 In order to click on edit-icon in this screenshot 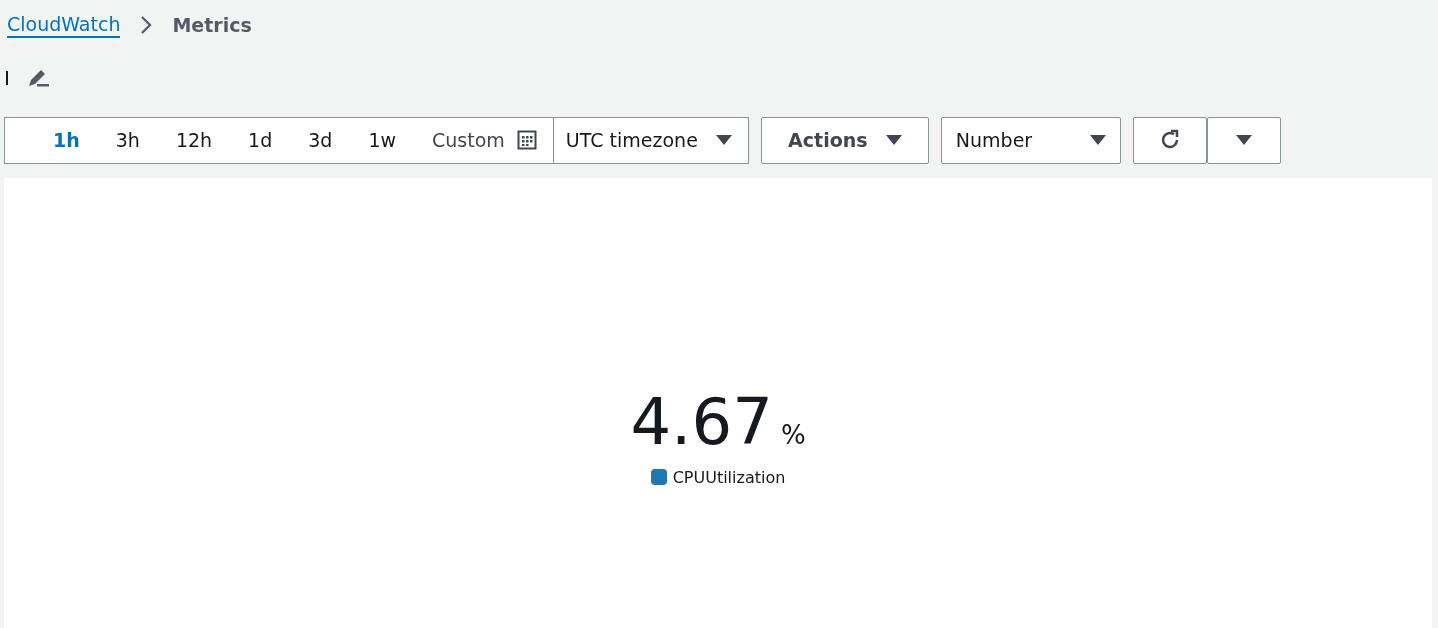, I will do `click(38, 78)`.